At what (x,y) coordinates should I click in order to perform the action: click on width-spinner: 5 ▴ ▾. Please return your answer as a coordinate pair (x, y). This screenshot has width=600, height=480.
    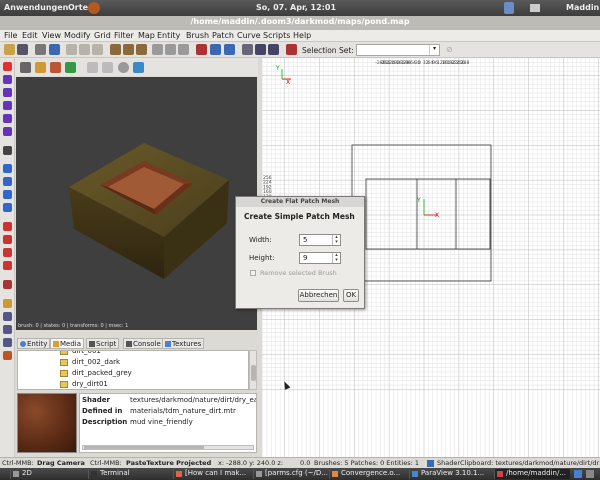
    Looking at the image, I should click on (320, 240).